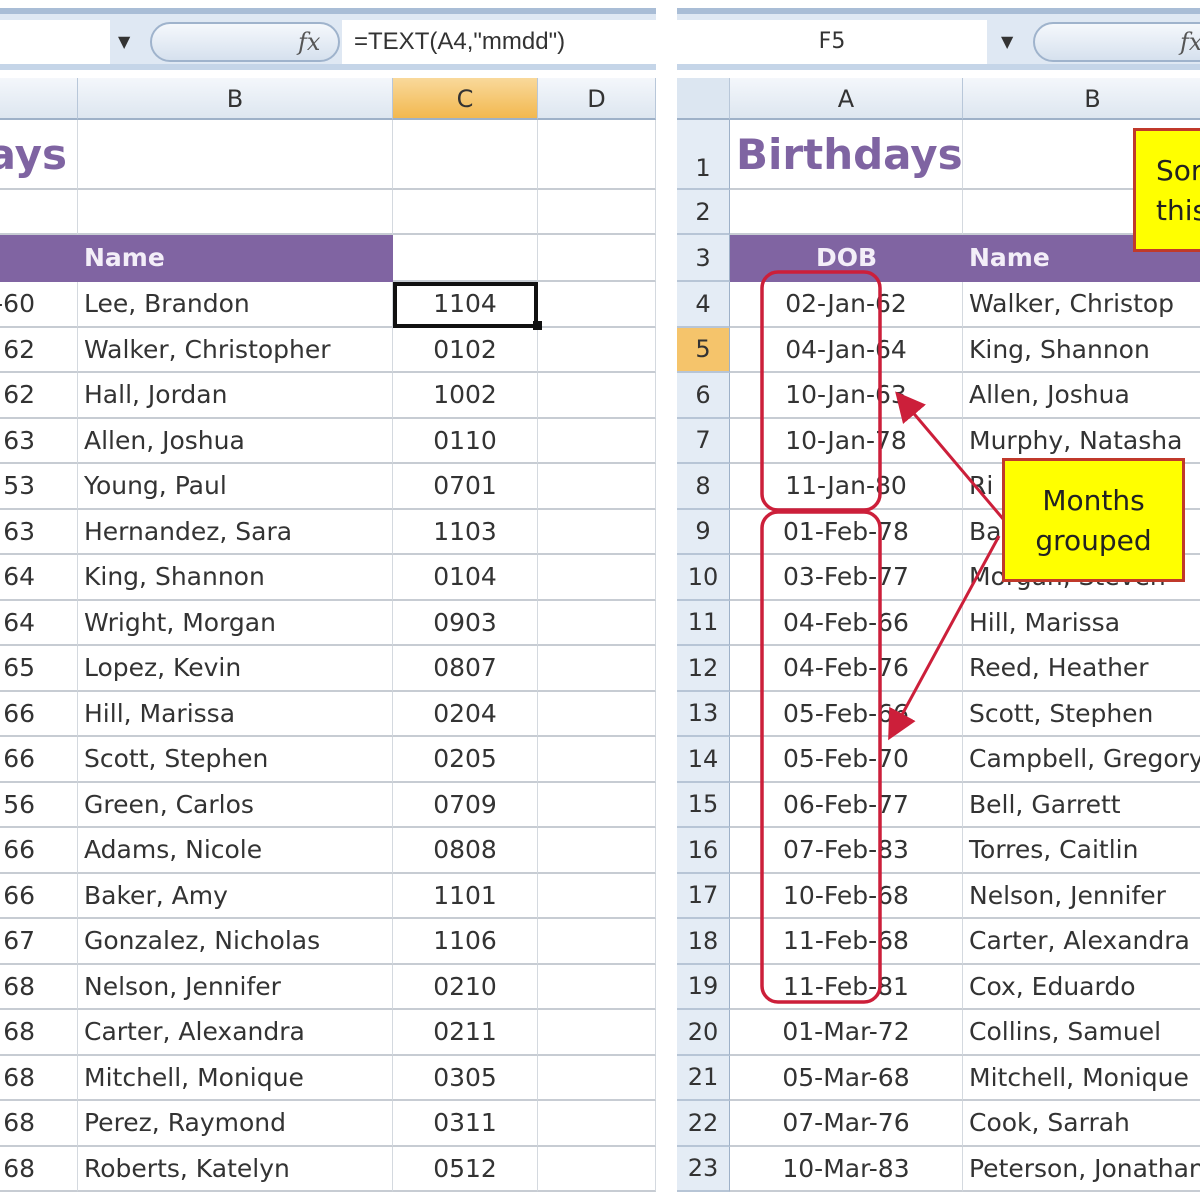  What do you see at coordinates (499, 42) in the screenshot?
I see `formula-input: =TEXT(A4,"mmdd")` at bounding box center [499, 42].